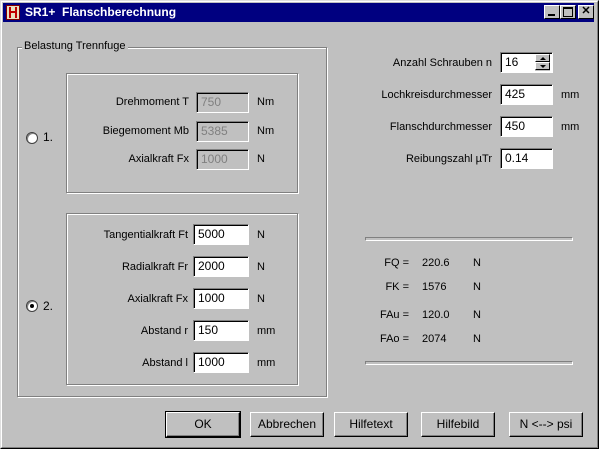 The width and height of the screenshot is (599, 449). What do you see at coordinates (261, 235) in the screenshot?
I see `tangential-force-unit: N` at bounding box center [261, 235].